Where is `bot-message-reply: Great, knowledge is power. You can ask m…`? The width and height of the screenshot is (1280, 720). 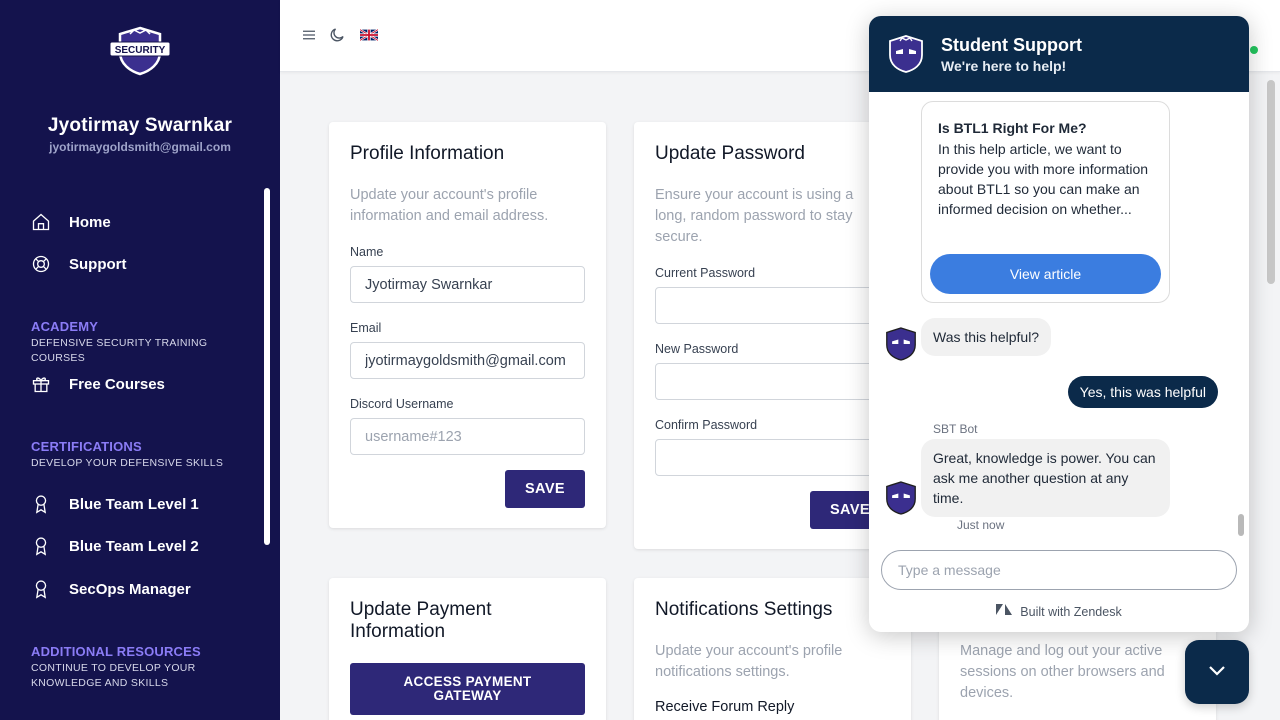
bot-message-reply: Great, knowledge is power. You can ask m… is located at coordinates (1045, 478).